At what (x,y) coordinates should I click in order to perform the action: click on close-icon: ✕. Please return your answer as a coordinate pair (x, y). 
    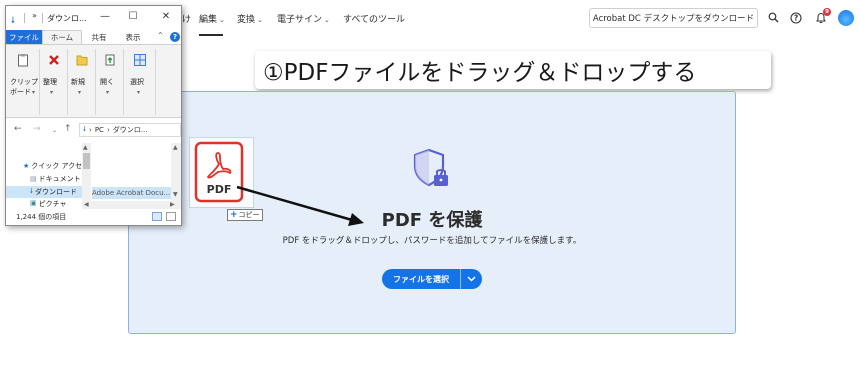
    Looking at the image, I should click on (166, 16).